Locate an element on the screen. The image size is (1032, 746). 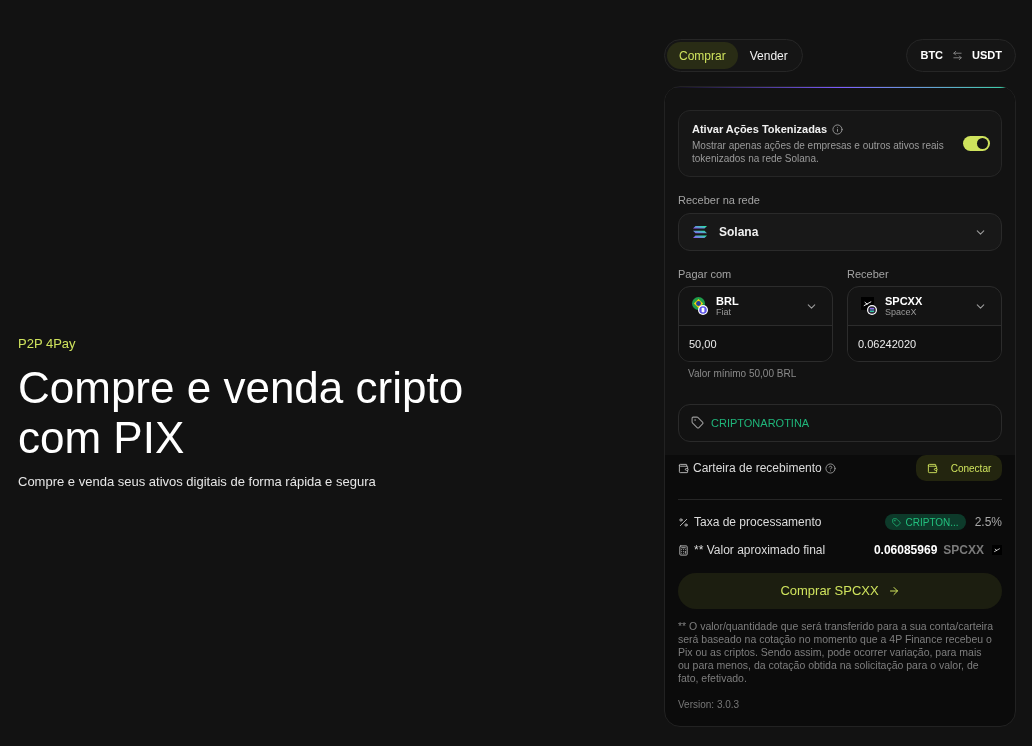
info-icon is located at coordinates (838, 129).